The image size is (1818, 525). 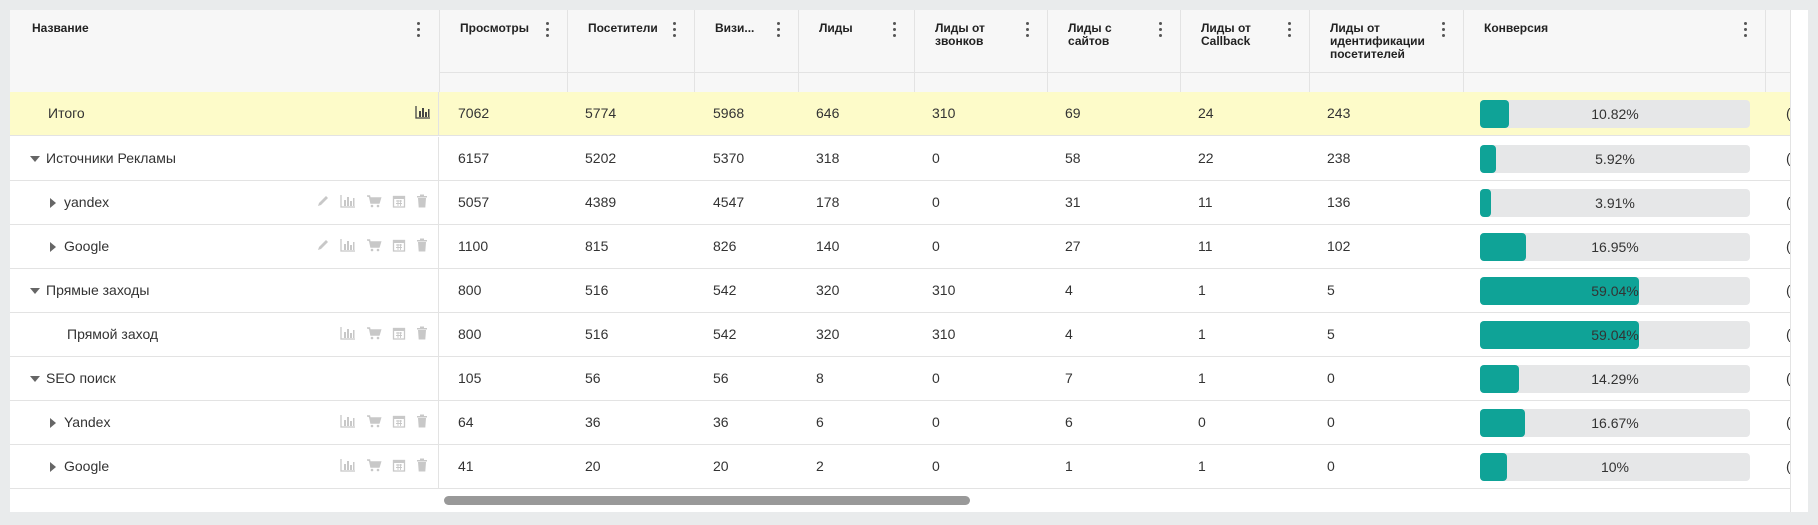 I want to click on header-leads-ident: Лиды от идентификации посетителей, so click(x=1387, y=51).